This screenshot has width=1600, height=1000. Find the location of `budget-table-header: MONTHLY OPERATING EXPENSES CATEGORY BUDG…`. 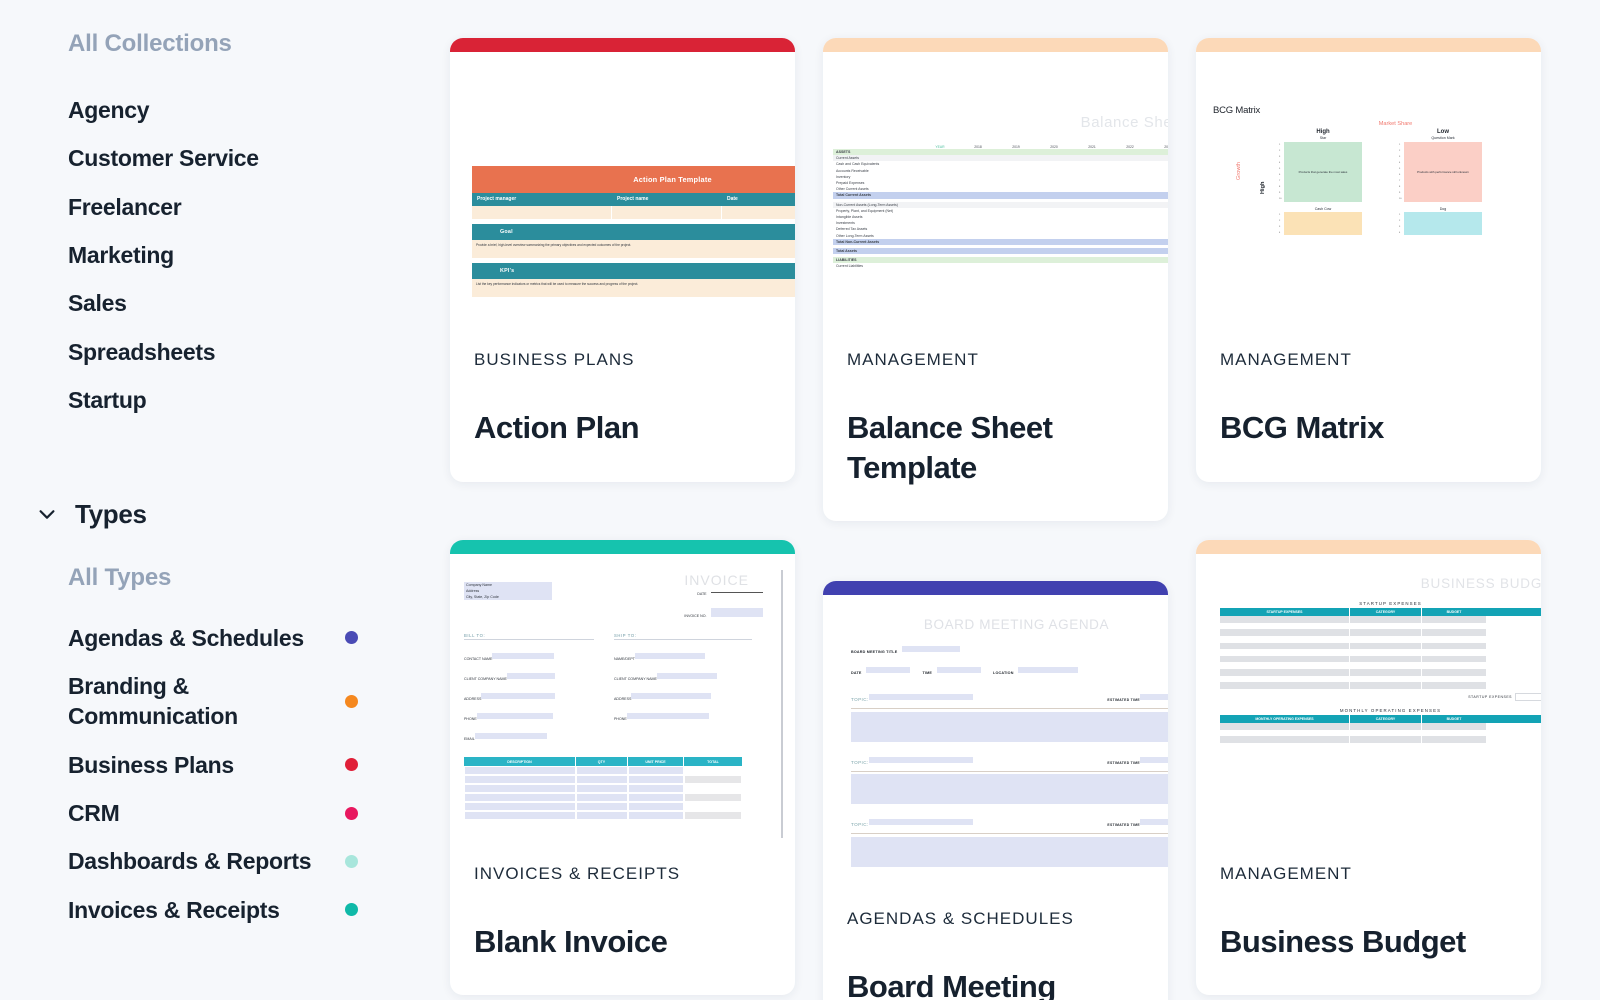

budget-table-header: MONTHLY OPERATING EXPENSES CATEGORY BUDG… is located at coordinates (1380, 719).